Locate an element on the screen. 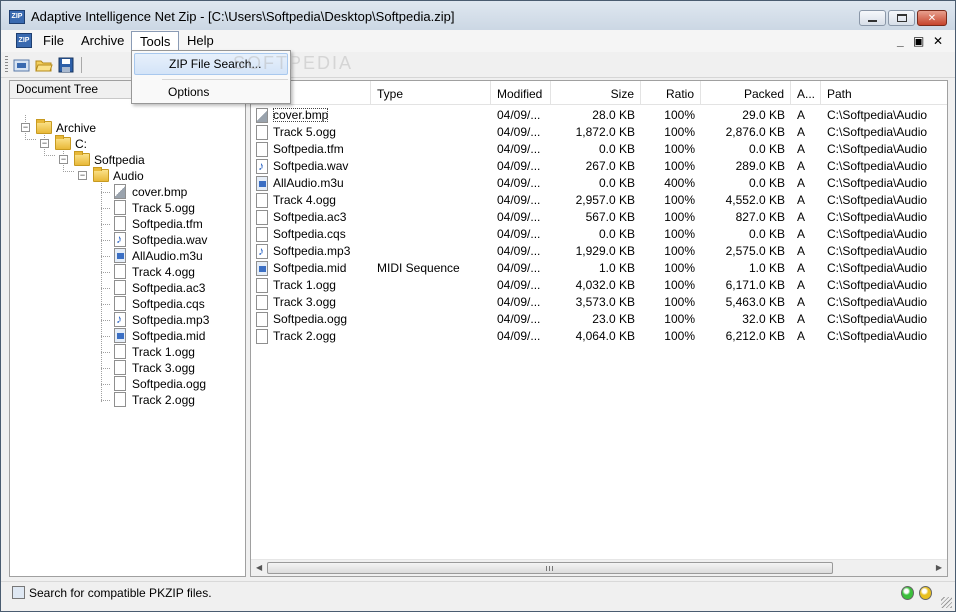 Image resolution: width=956 pixels, height=612 pixels. horizontal-scrollbar: ◀ ▶ is located at coordinates (599, 567).